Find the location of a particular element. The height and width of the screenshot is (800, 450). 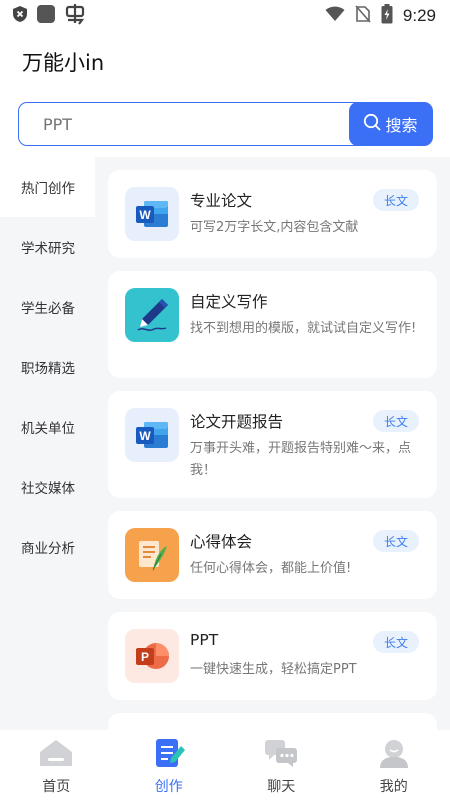

card-description: 万事开头难，开题报告特别难～来，点我！ is located at coordinates (301, 459).